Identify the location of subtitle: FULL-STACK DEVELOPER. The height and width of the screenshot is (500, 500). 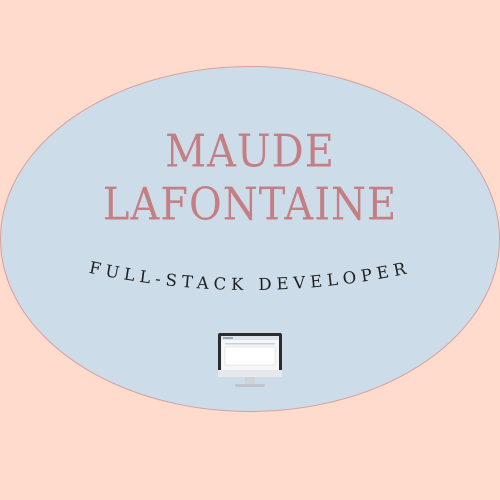
(250, 276).